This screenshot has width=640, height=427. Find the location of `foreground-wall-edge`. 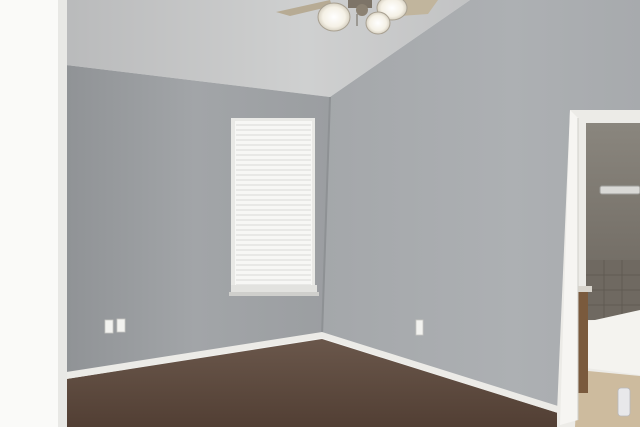

foreground-wall-edge is located at coordinates (62, 213).